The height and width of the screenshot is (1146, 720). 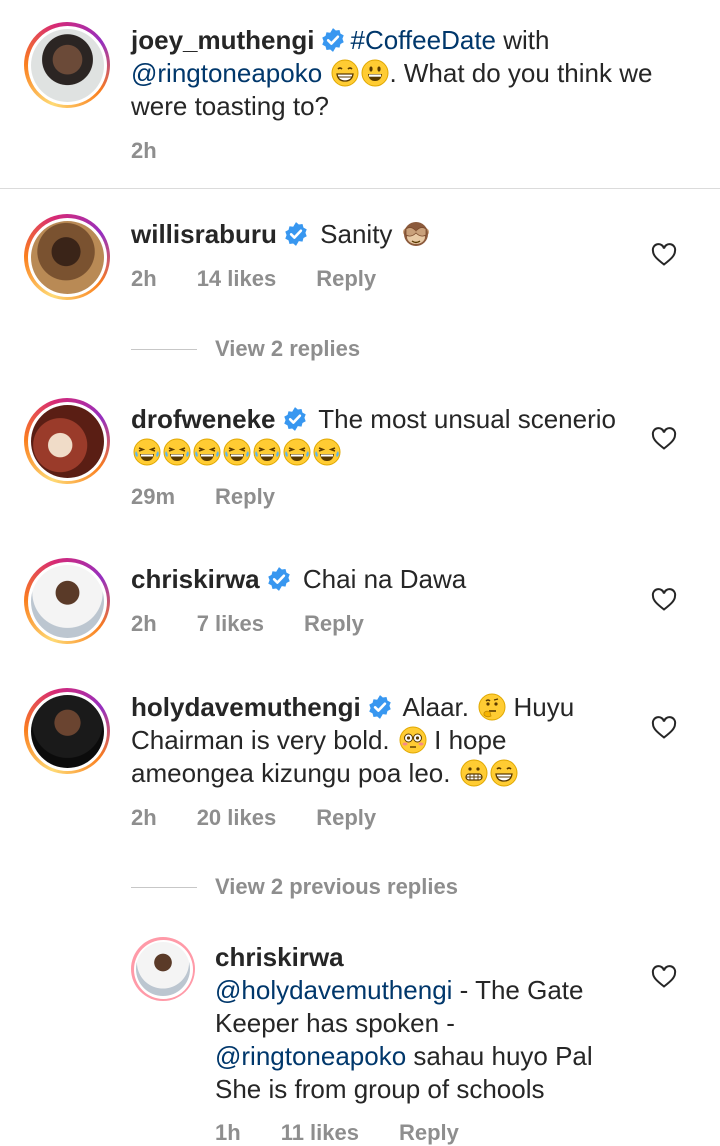 I want to click on comment-text: chriskirwa Chai na Dawa, so click(x=298, y=579).